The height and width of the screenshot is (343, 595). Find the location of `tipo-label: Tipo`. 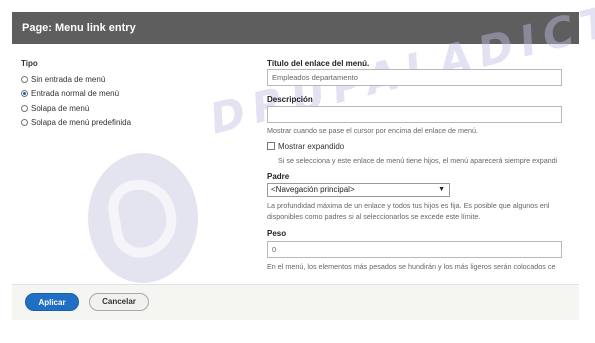

tipo-label: Tipo is located at coordinates (29, 63).